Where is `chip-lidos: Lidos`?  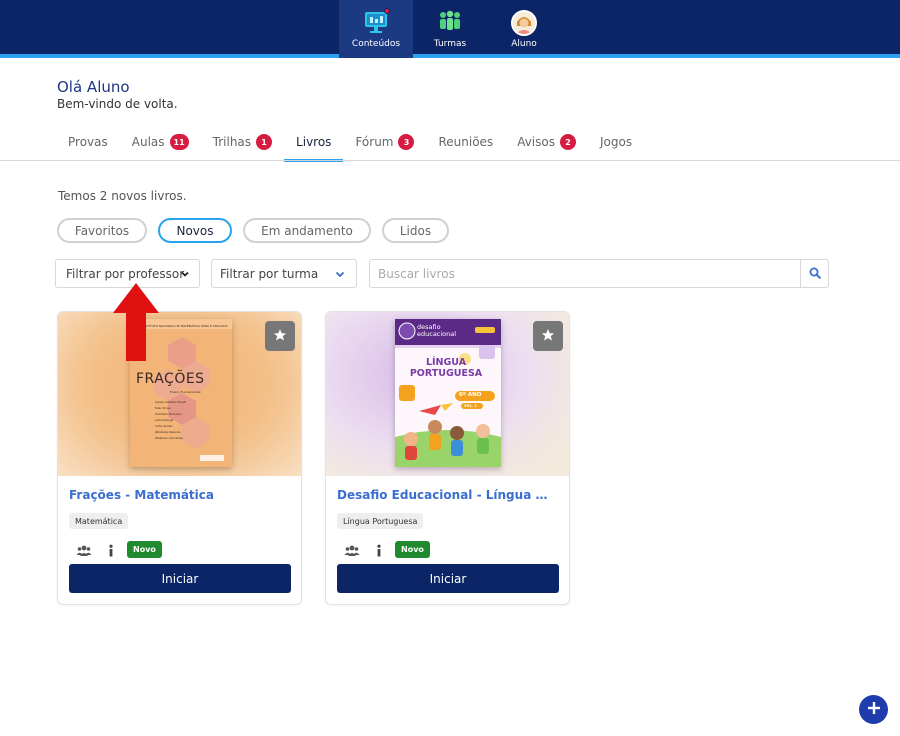
chip-lidos: Lidos is located at coordinates (415, 230).